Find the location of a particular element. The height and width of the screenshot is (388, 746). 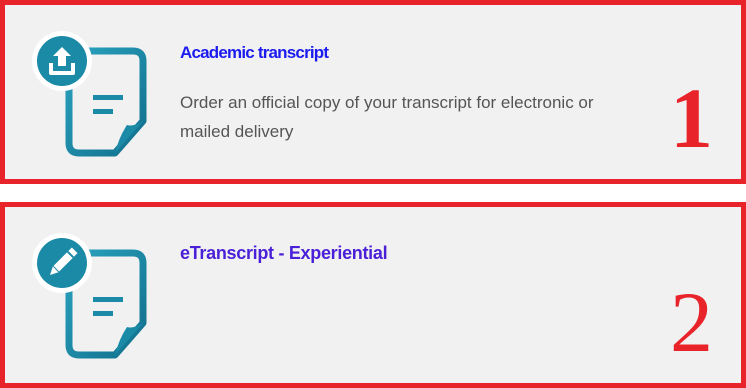

card-title-link: Academic transcript is located at coordinates (254, 53).